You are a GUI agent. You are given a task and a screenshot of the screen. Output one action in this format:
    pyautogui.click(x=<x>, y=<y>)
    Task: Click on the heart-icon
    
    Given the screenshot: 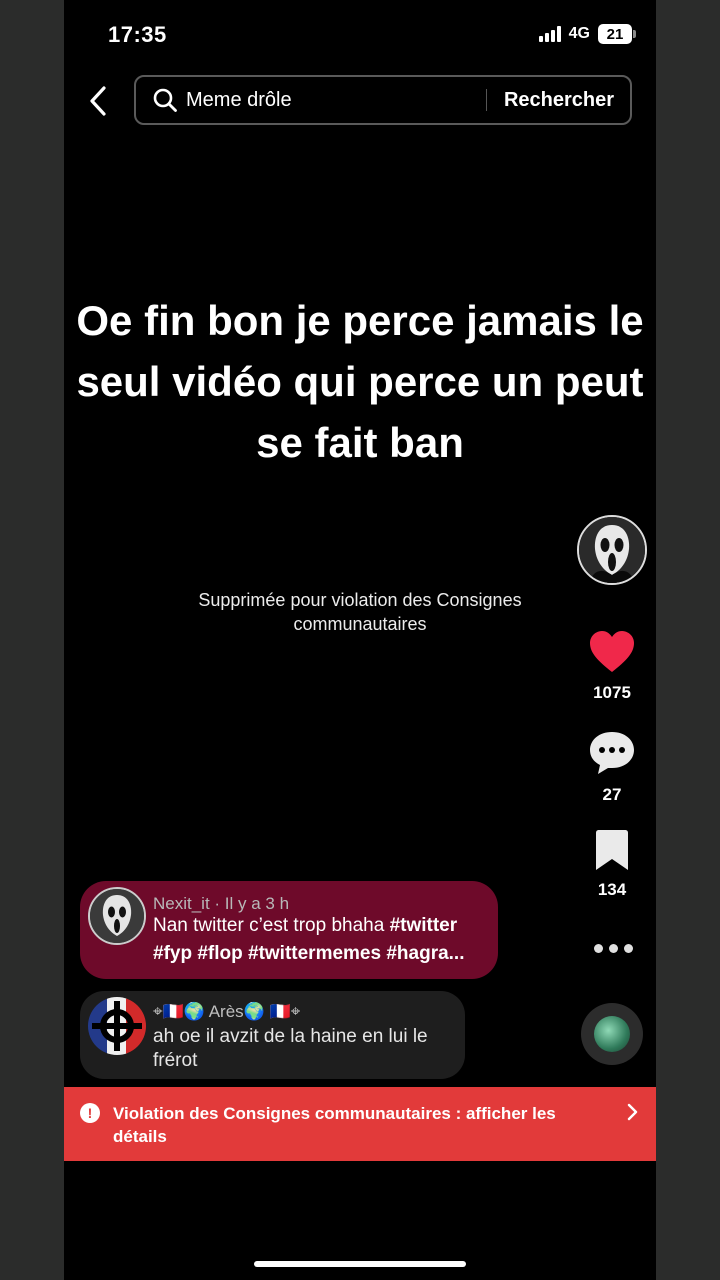 What is the action you would take?
    pyautogui.click(x=612, y=651)
    